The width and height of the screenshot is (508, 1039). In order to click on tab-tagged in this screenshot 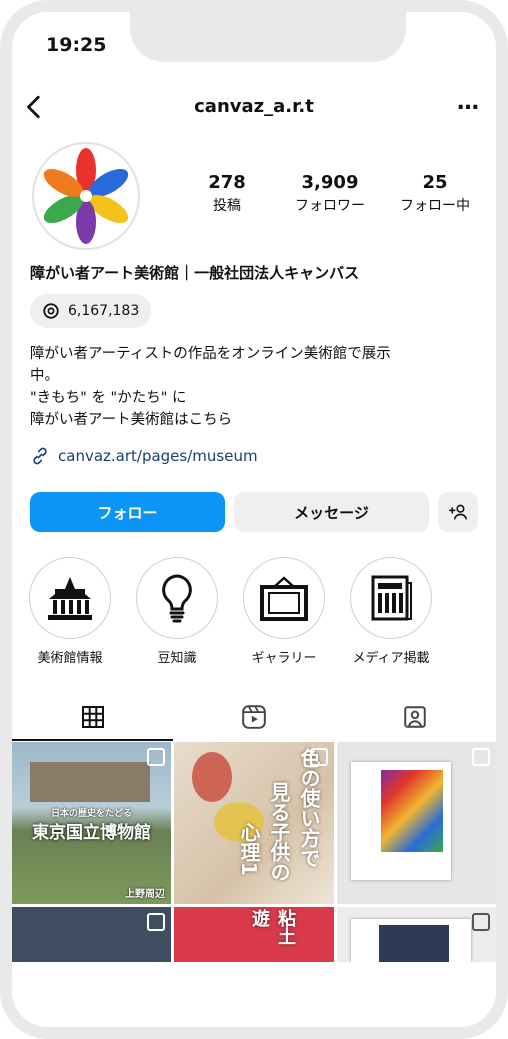, I will do `click(414, 717)`.